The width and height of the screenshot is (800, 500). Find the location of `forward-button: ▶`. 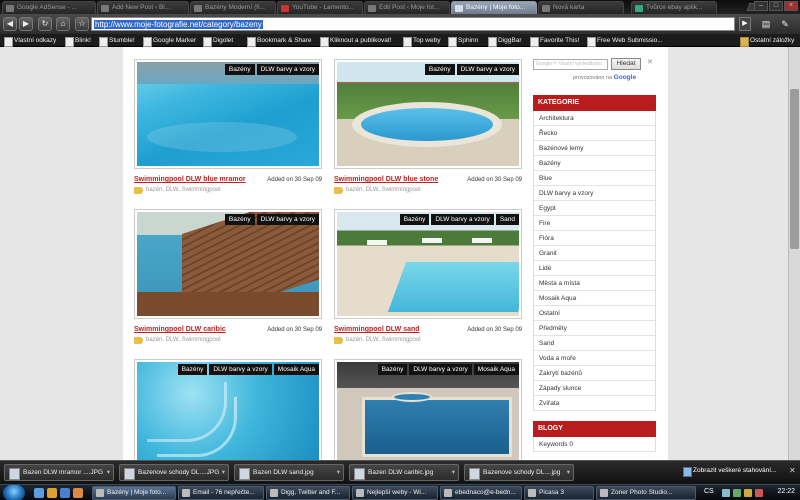

forward-button: ▶ is located at coordinates (26, 24).